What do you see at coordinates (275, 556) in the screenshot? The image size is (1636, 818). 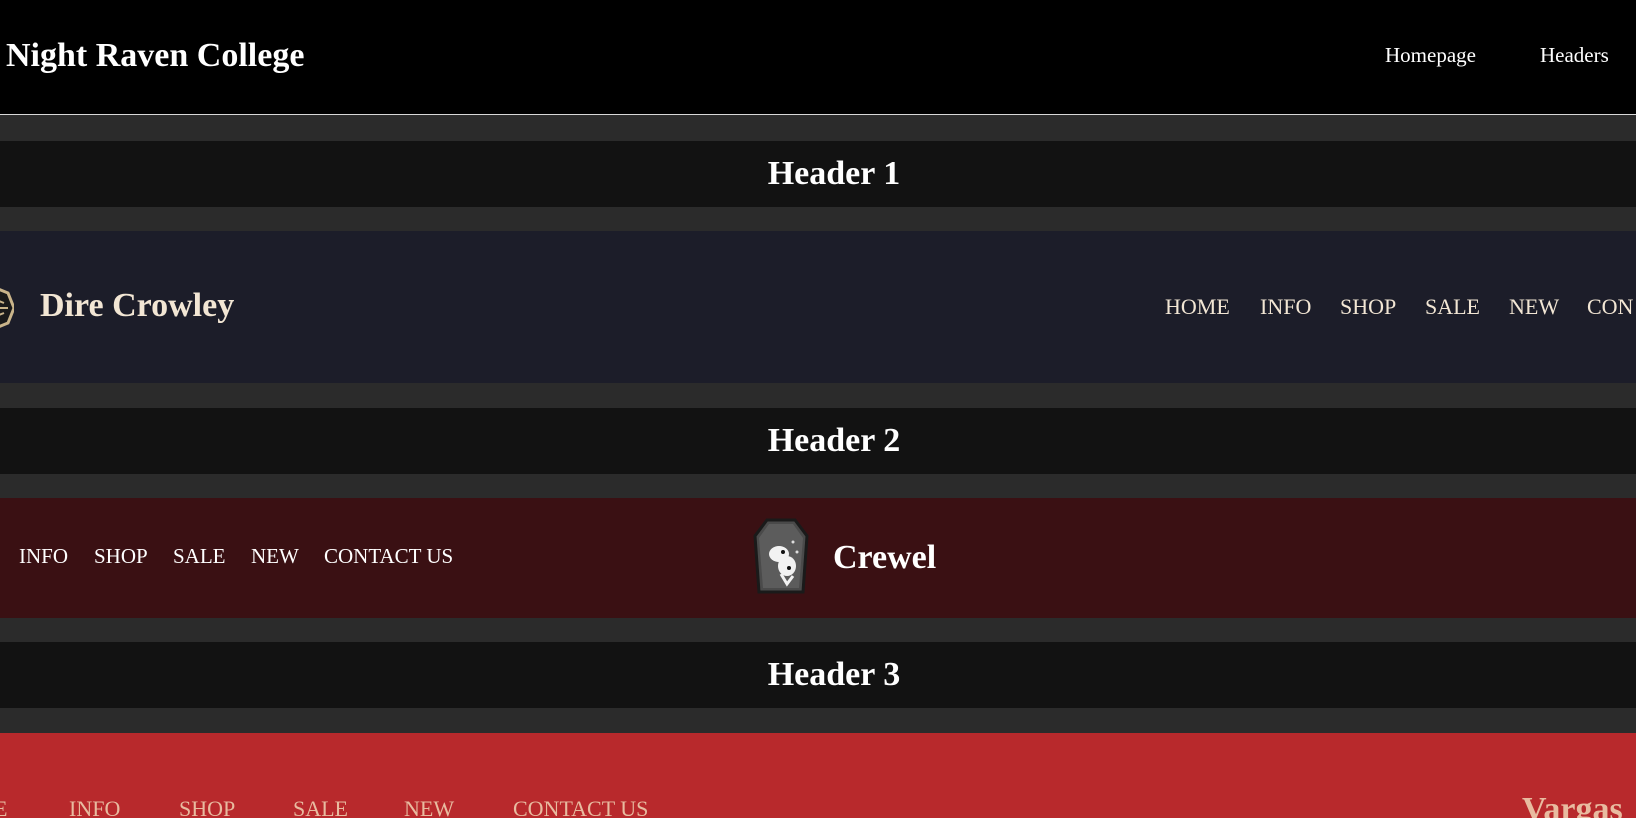 I see `header2-nav-new: NEW` at bounding box center [275, 556].